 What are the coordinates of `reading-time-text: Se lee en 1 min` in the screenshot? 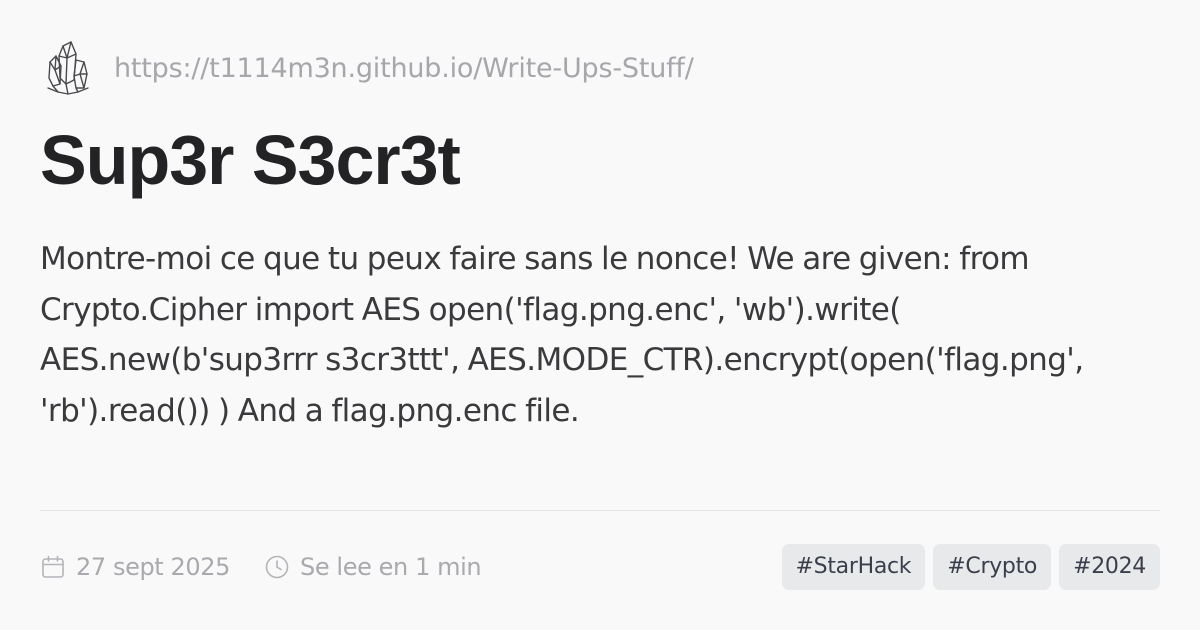 It's located at (391, 567).